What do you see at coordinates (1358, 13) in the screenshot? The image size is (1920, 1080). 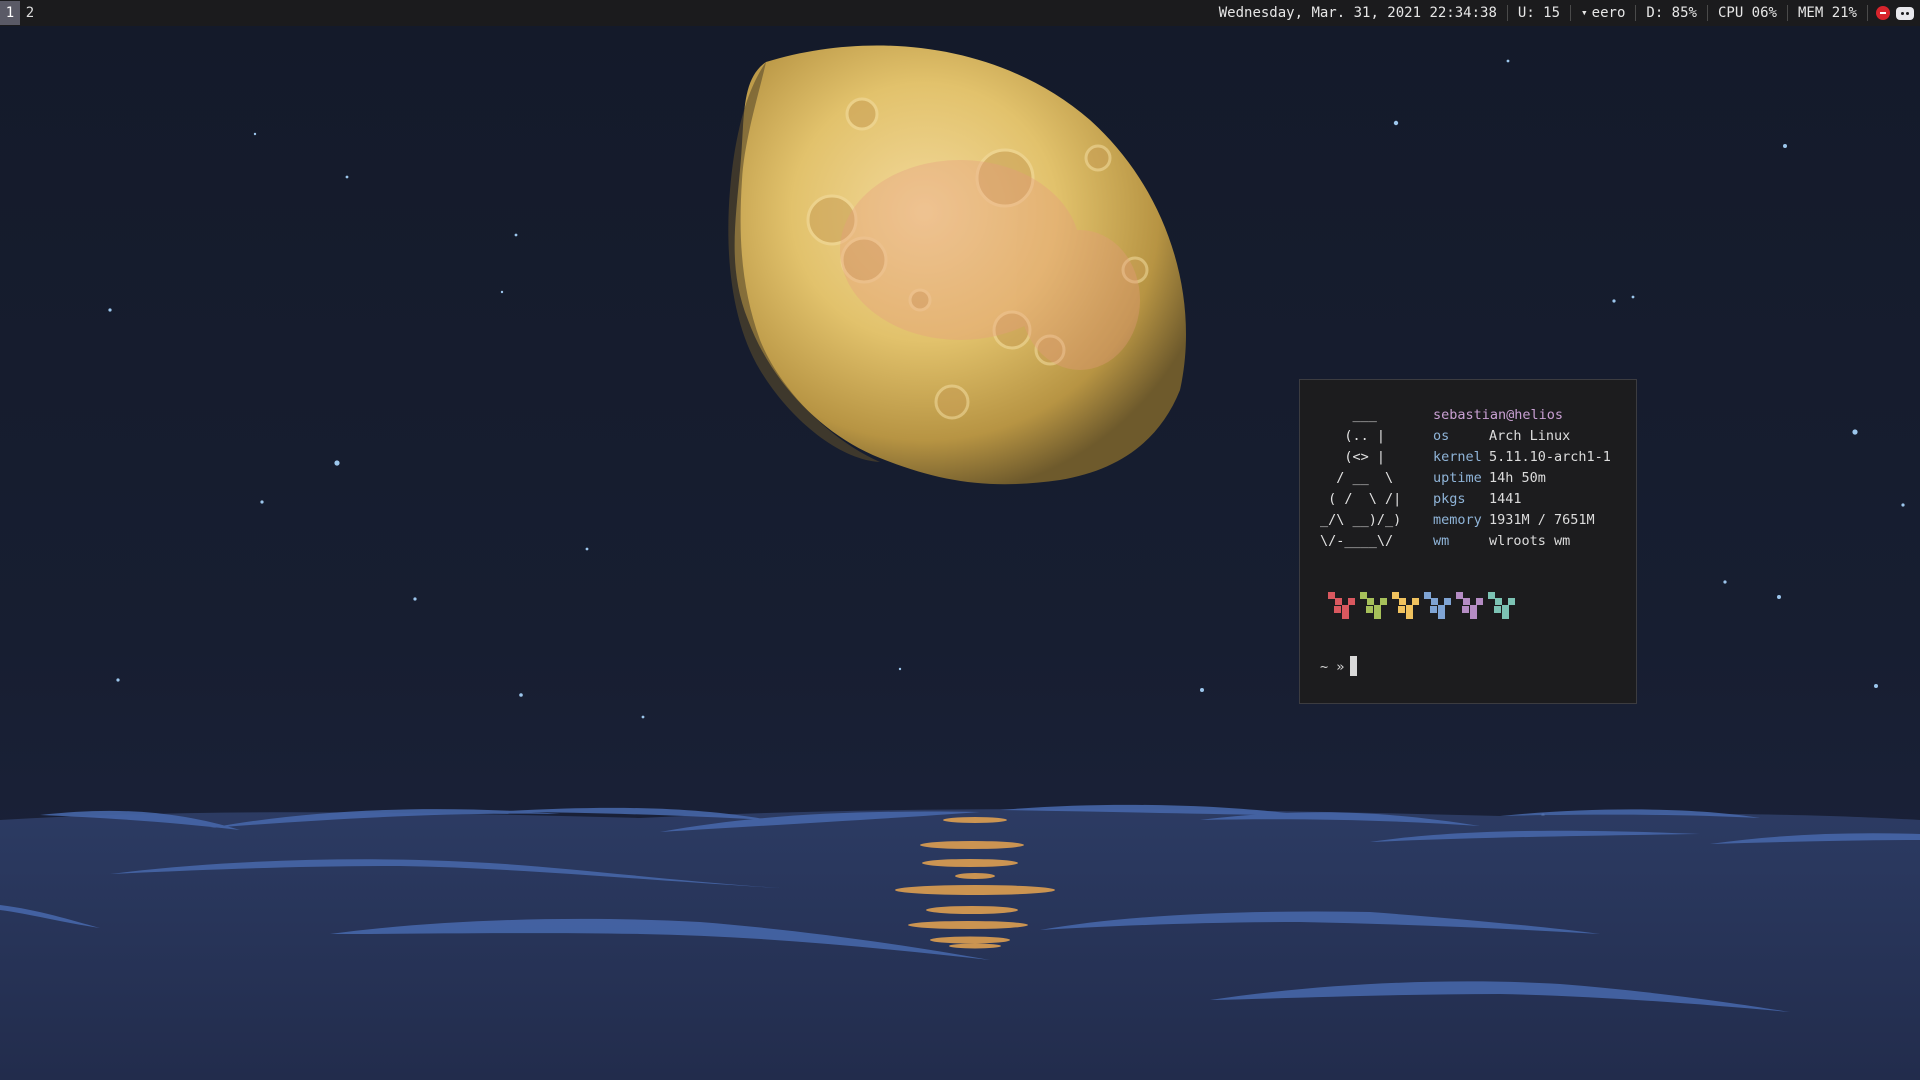 I see `clock: Wednesday, Mar. 31, 2021 22:34:38` at bounding box center [1358, 13].